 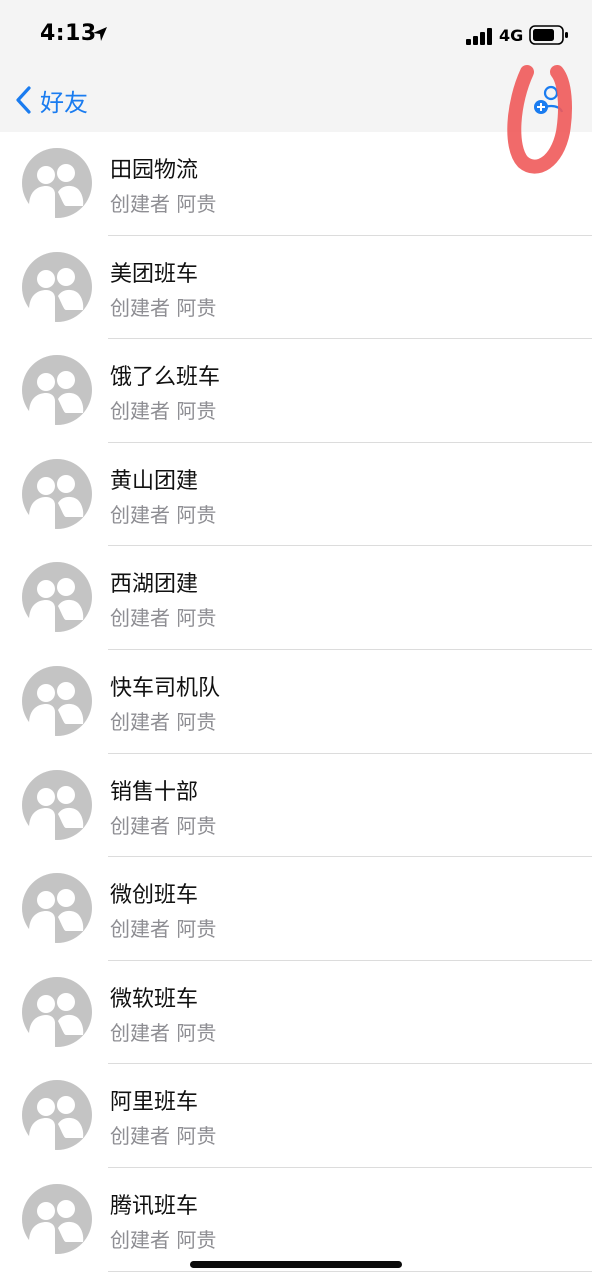 What do you see at coordinates (296, 598) in the screenshot?
I see `group-row: 西湖团建创建者 阿贵` at bounding box center [296, 598].